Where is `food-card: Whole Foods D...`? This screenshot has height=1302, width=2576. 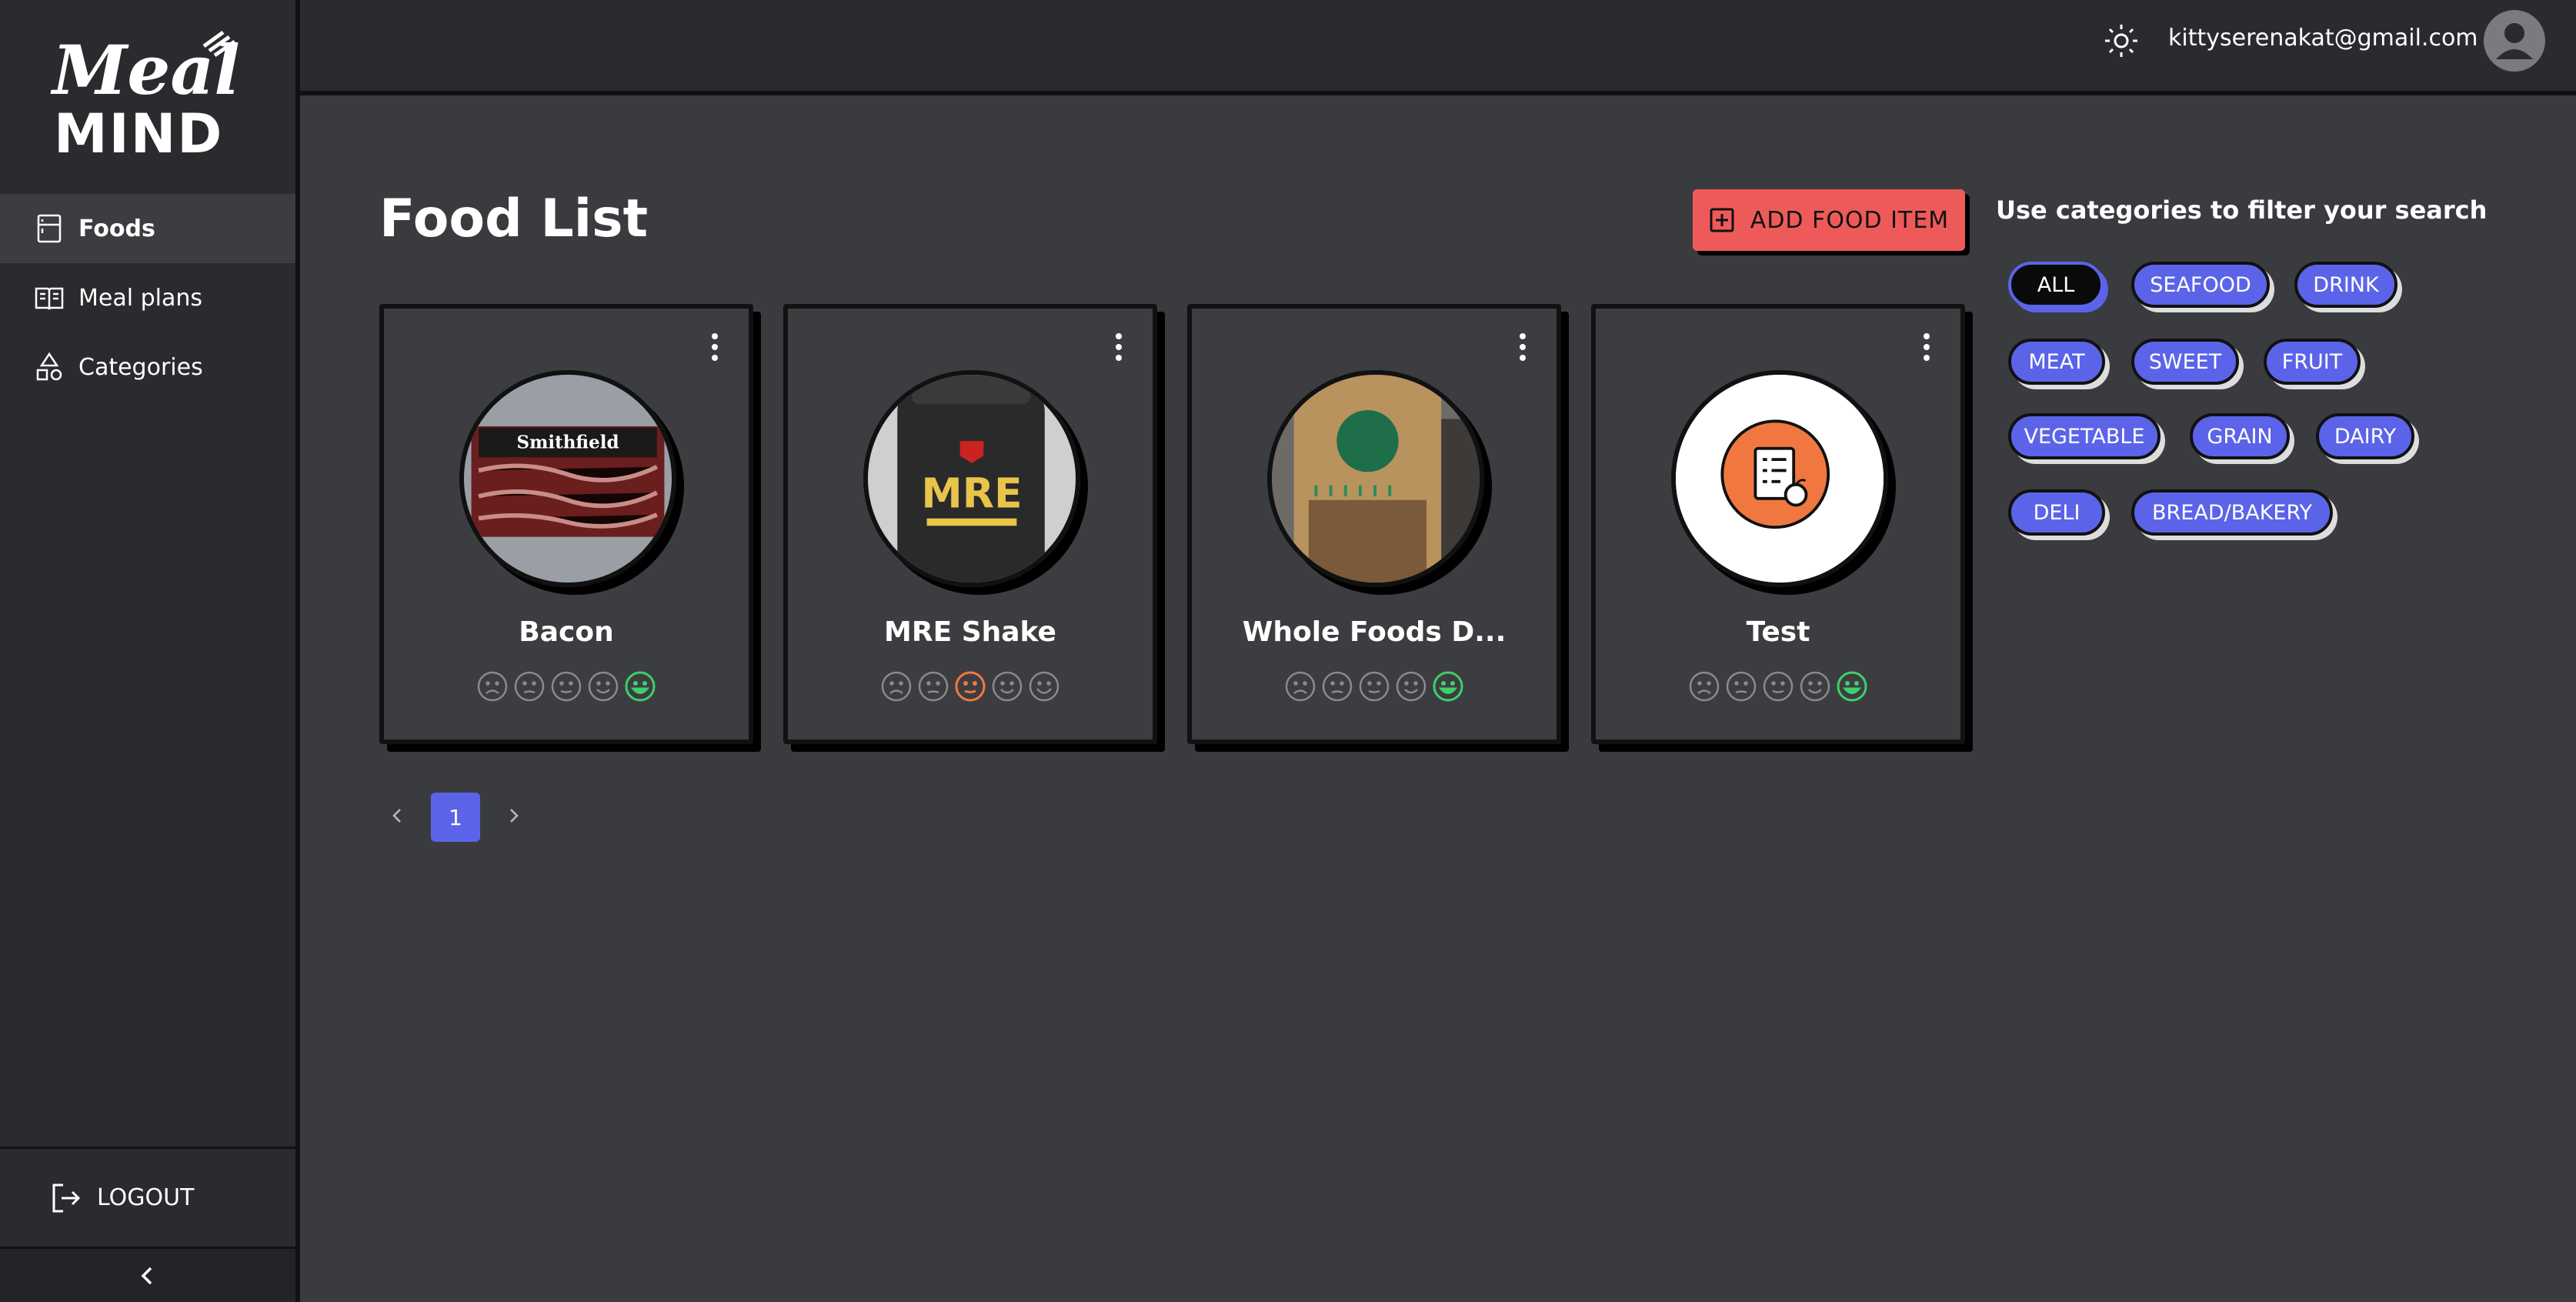
food-card: Whole Foods D... is located at coordinates (1374, 524).